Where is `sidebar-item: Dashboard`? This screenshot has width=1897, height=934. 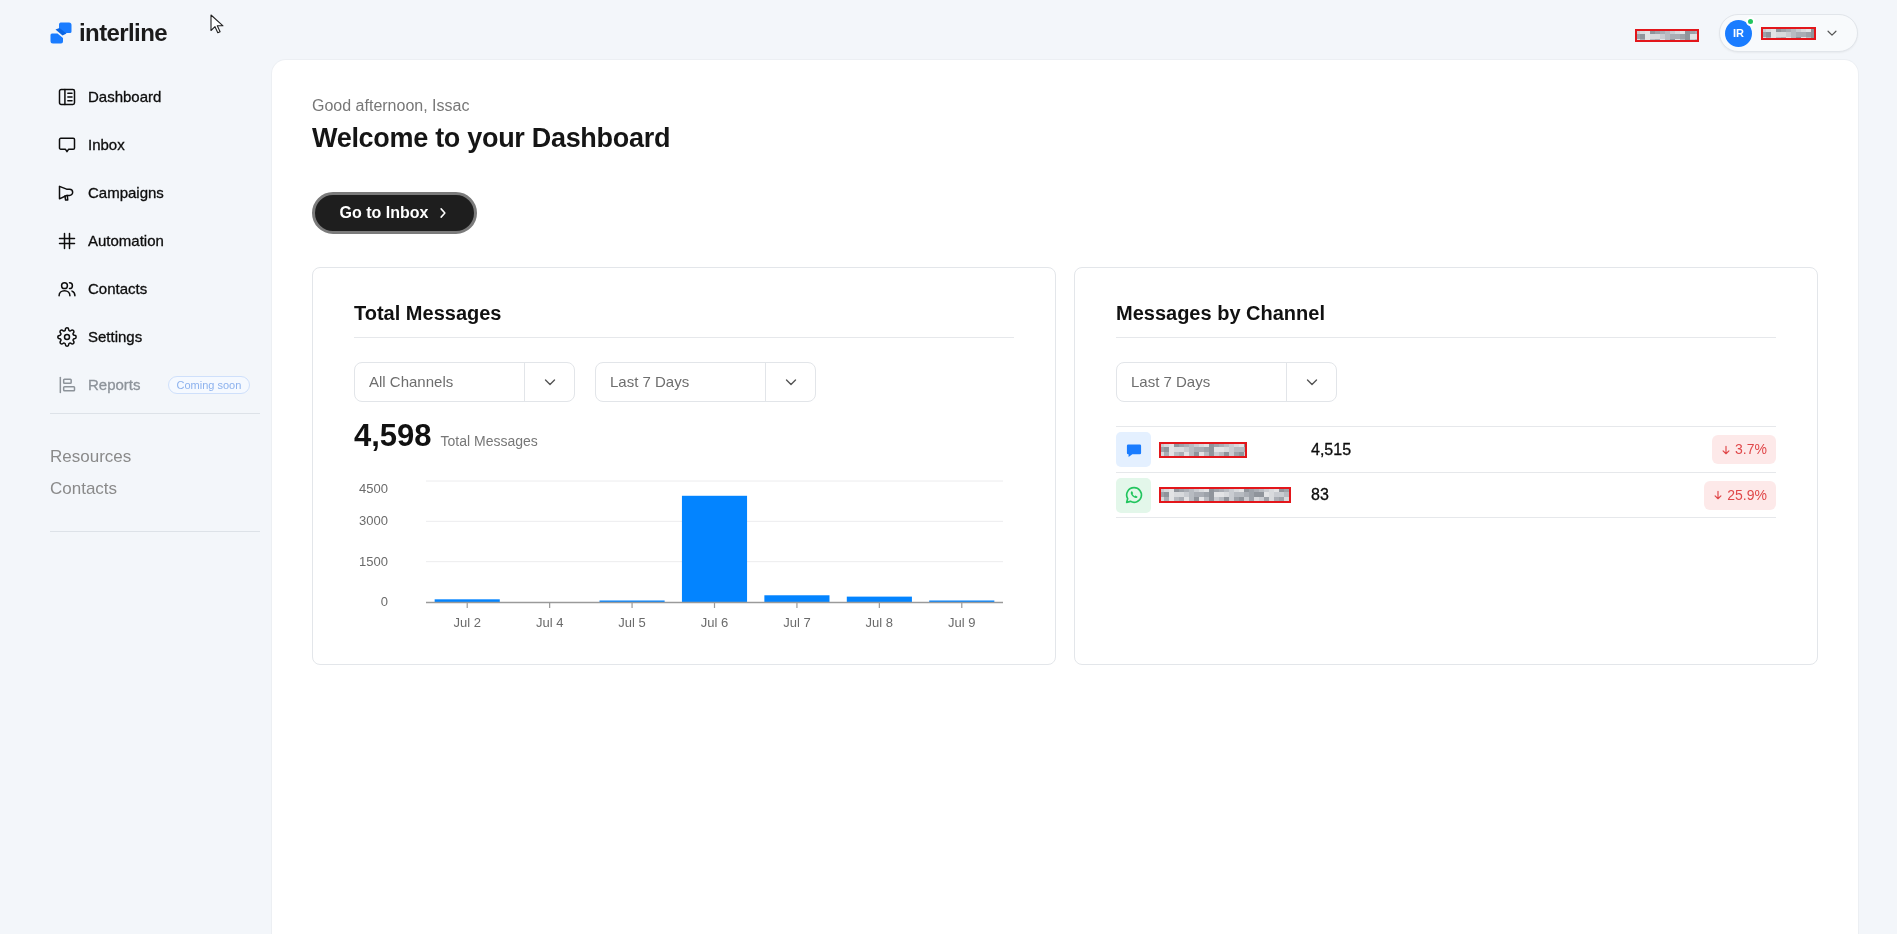
sidebar-item: Dashboard is located at coordinates (155, 97).